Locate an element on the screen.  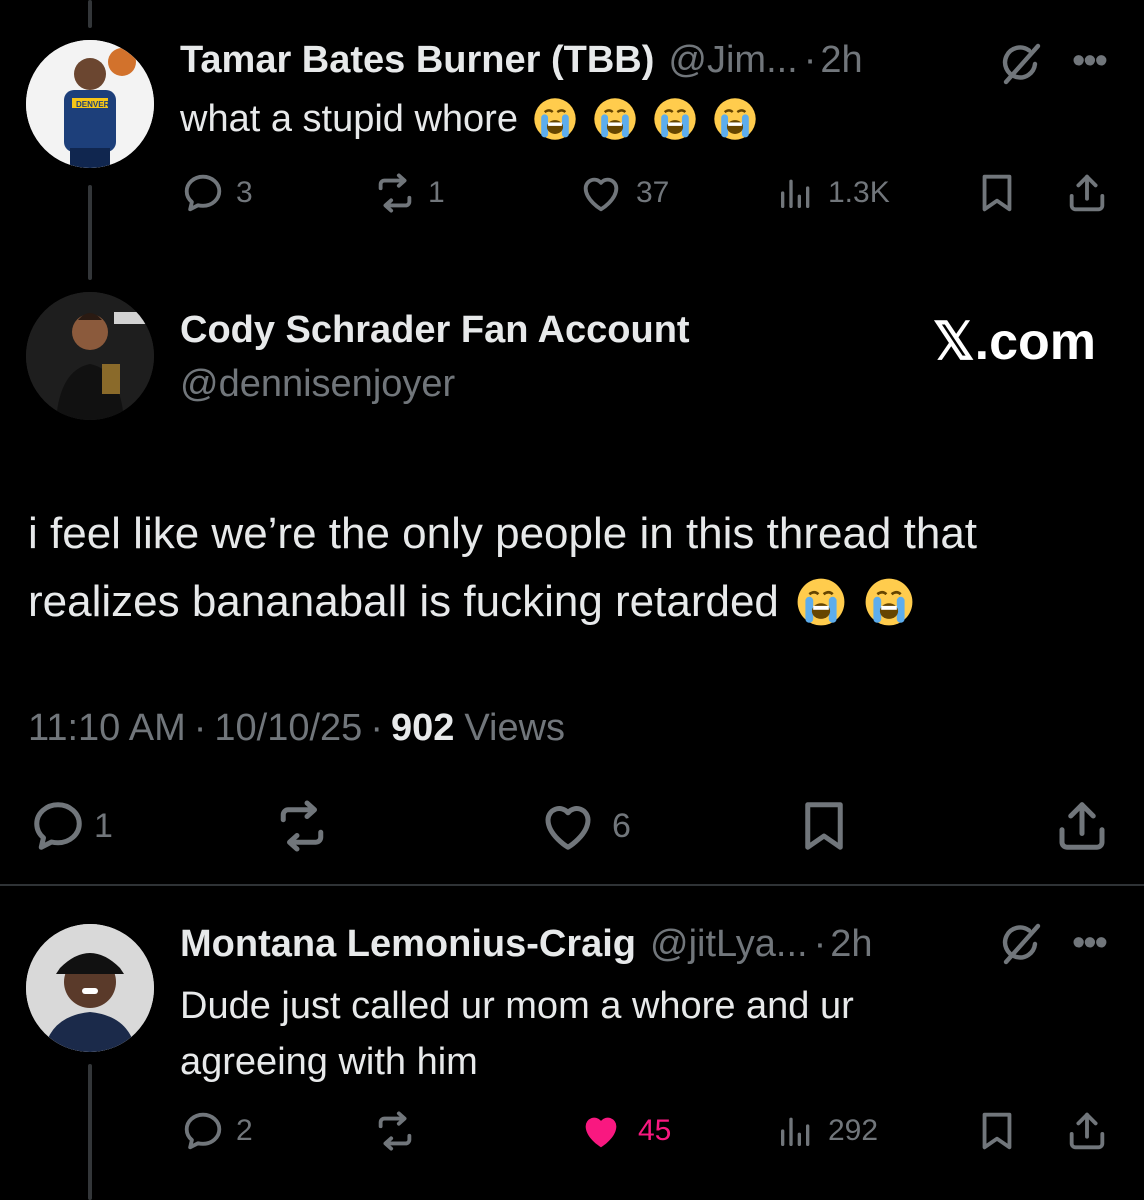
reply-button: 3 is located at coordinates (216, 193).